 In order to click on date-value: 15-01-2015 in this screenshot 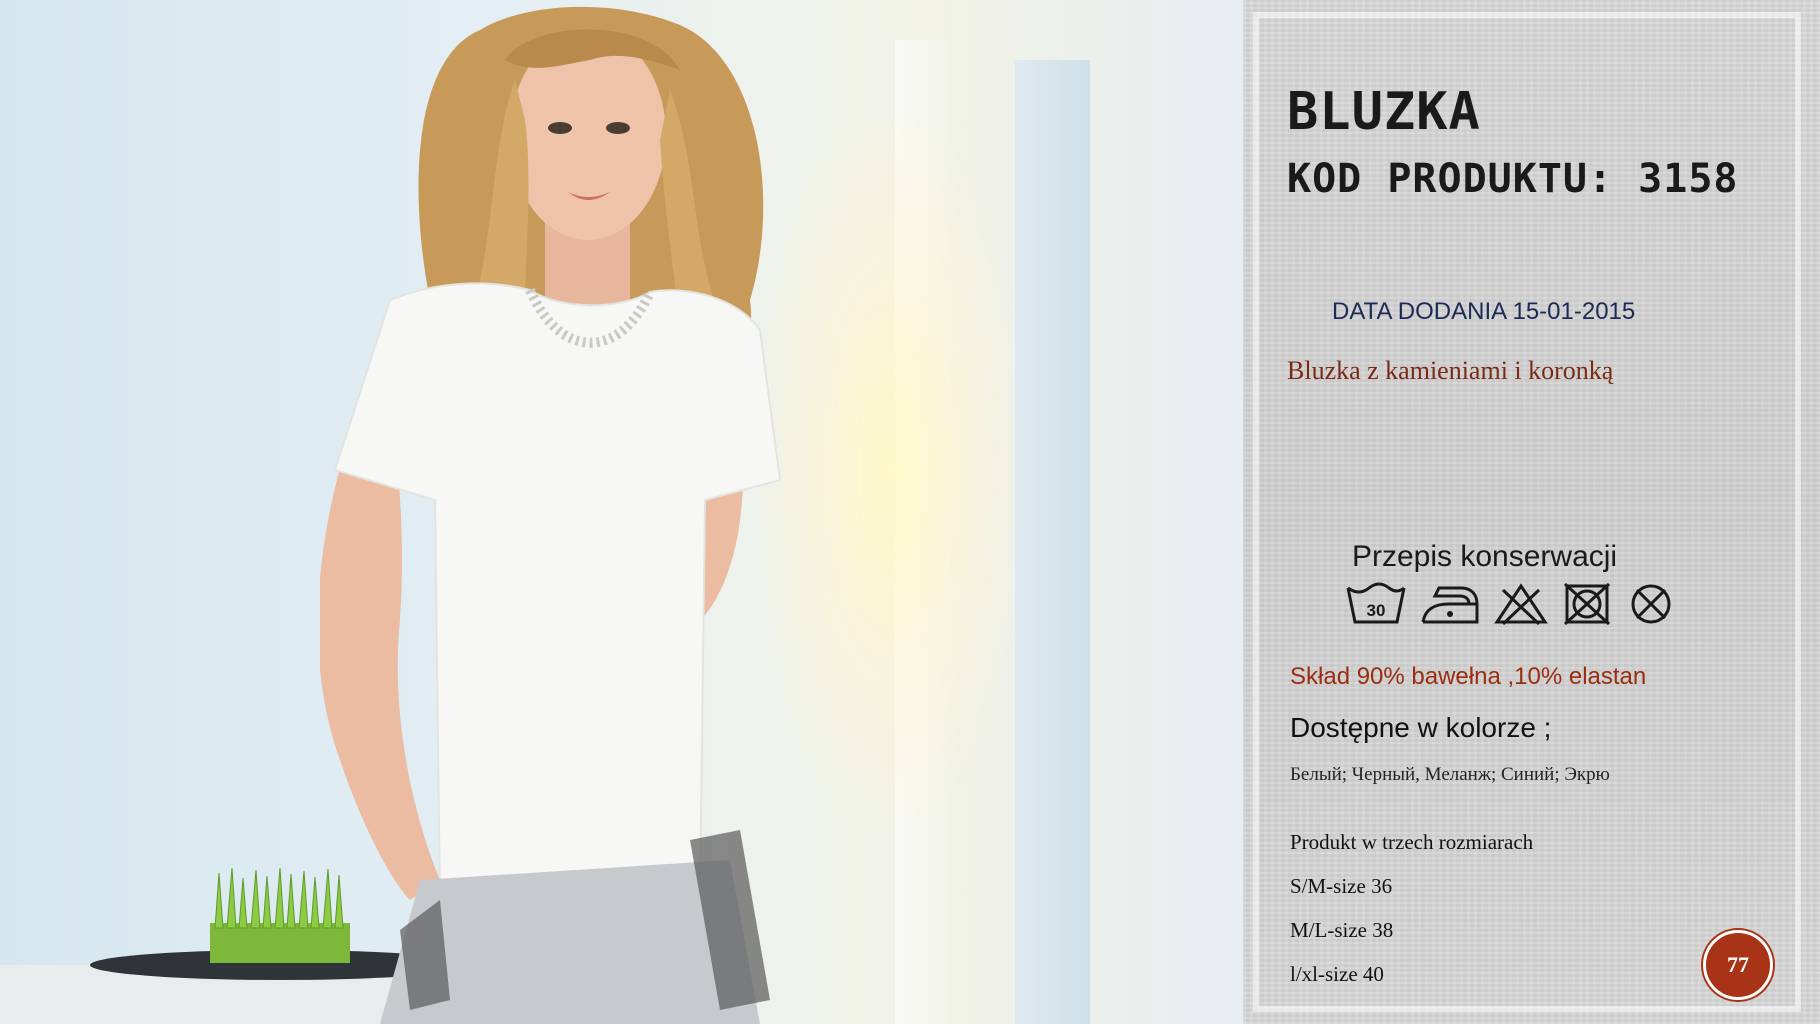, I will do `click(1574, 311)`.